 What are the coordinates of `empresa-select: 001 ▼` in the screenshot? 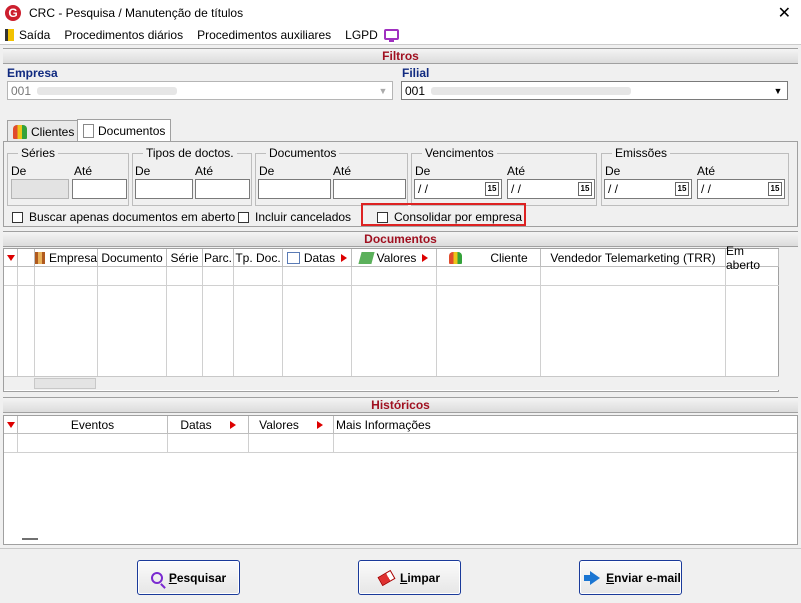 It's located at (200, 90).